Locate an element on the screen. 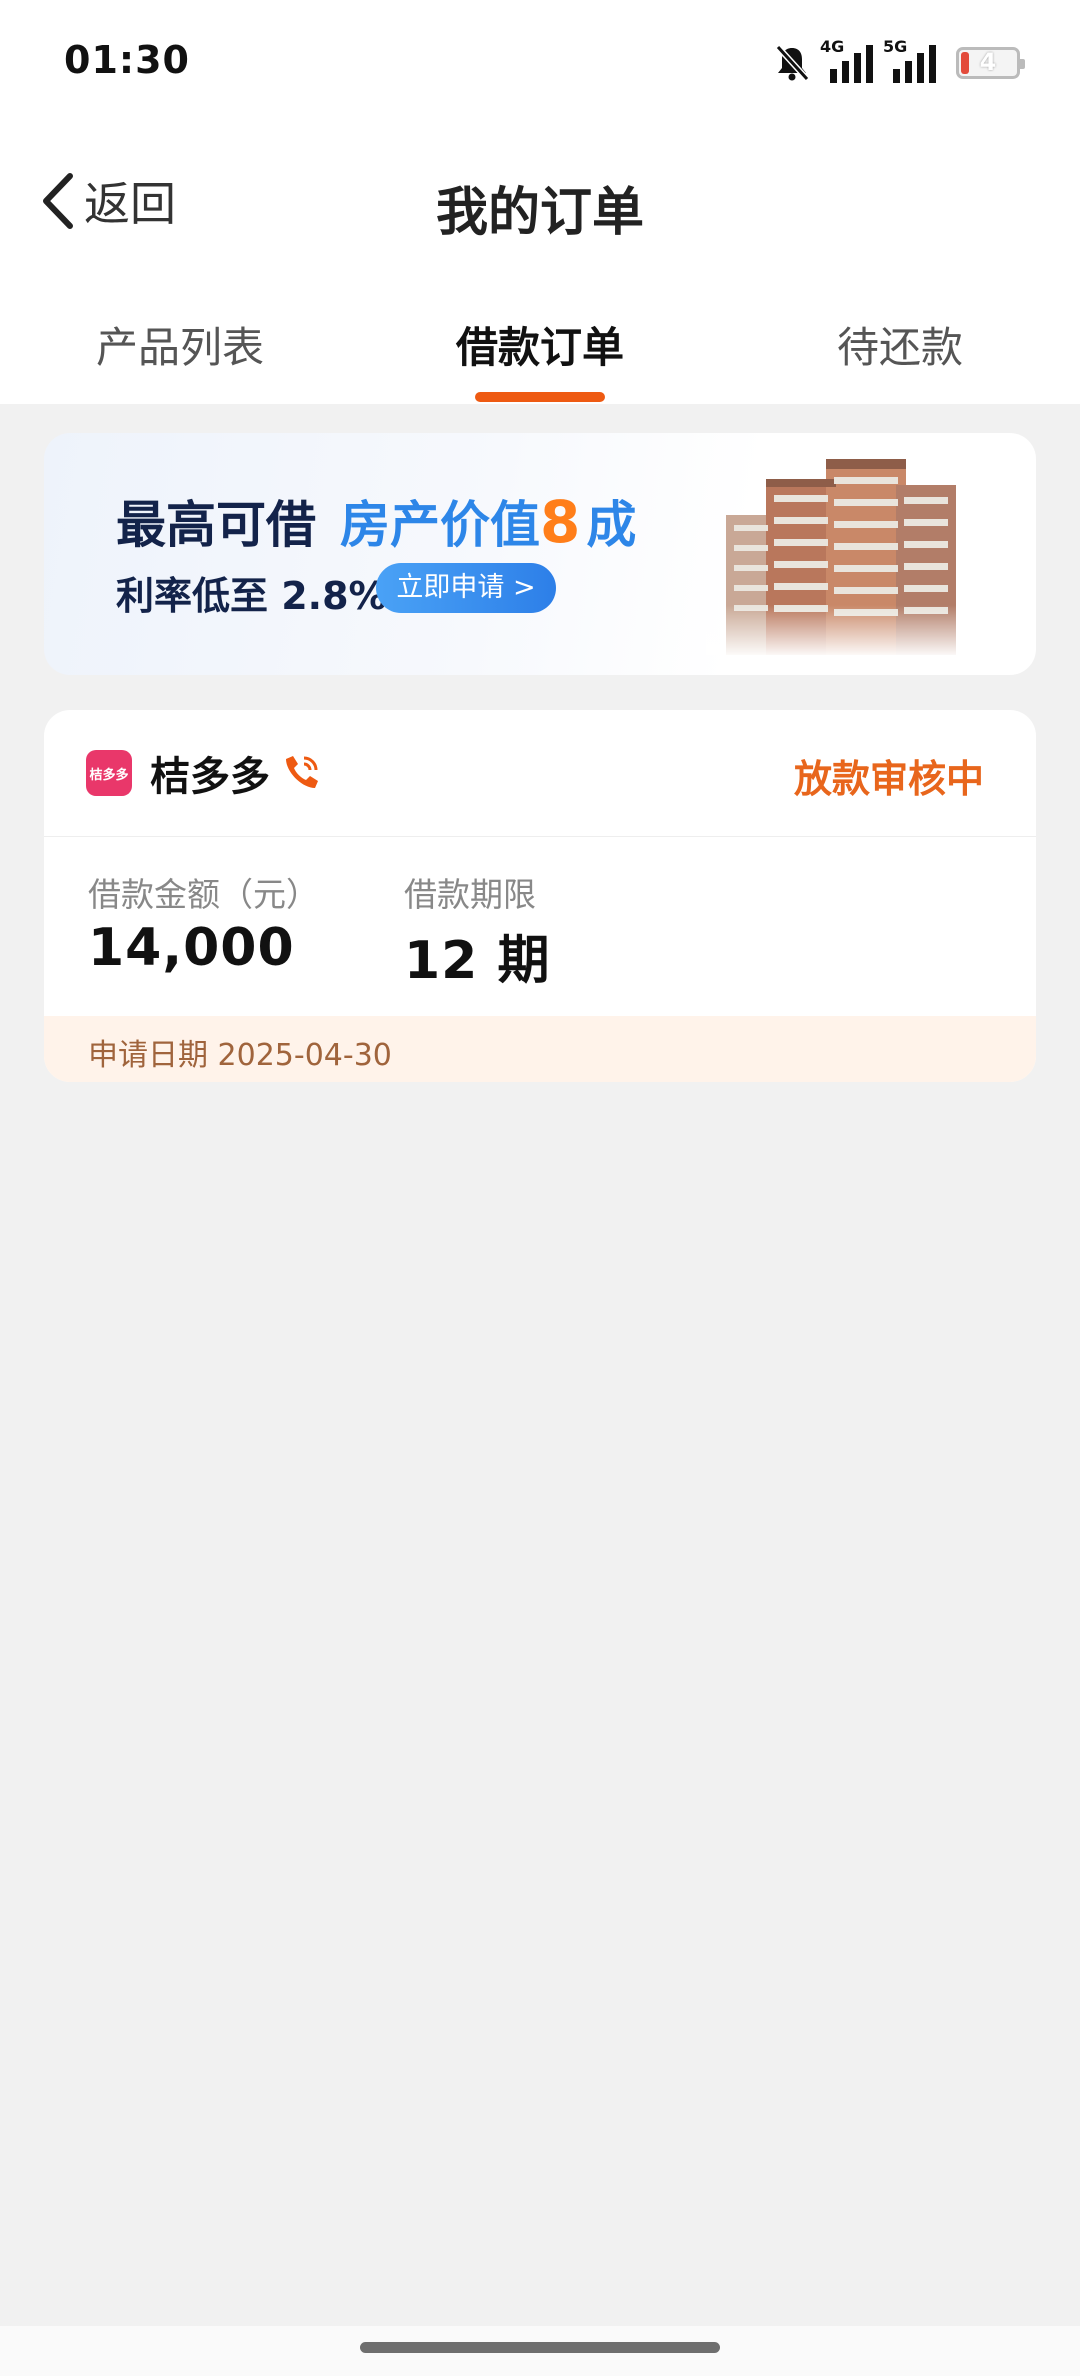 The image size is (1080, 2376). apply-now-button: 立即申请 > is located at coordinates (466, 588).